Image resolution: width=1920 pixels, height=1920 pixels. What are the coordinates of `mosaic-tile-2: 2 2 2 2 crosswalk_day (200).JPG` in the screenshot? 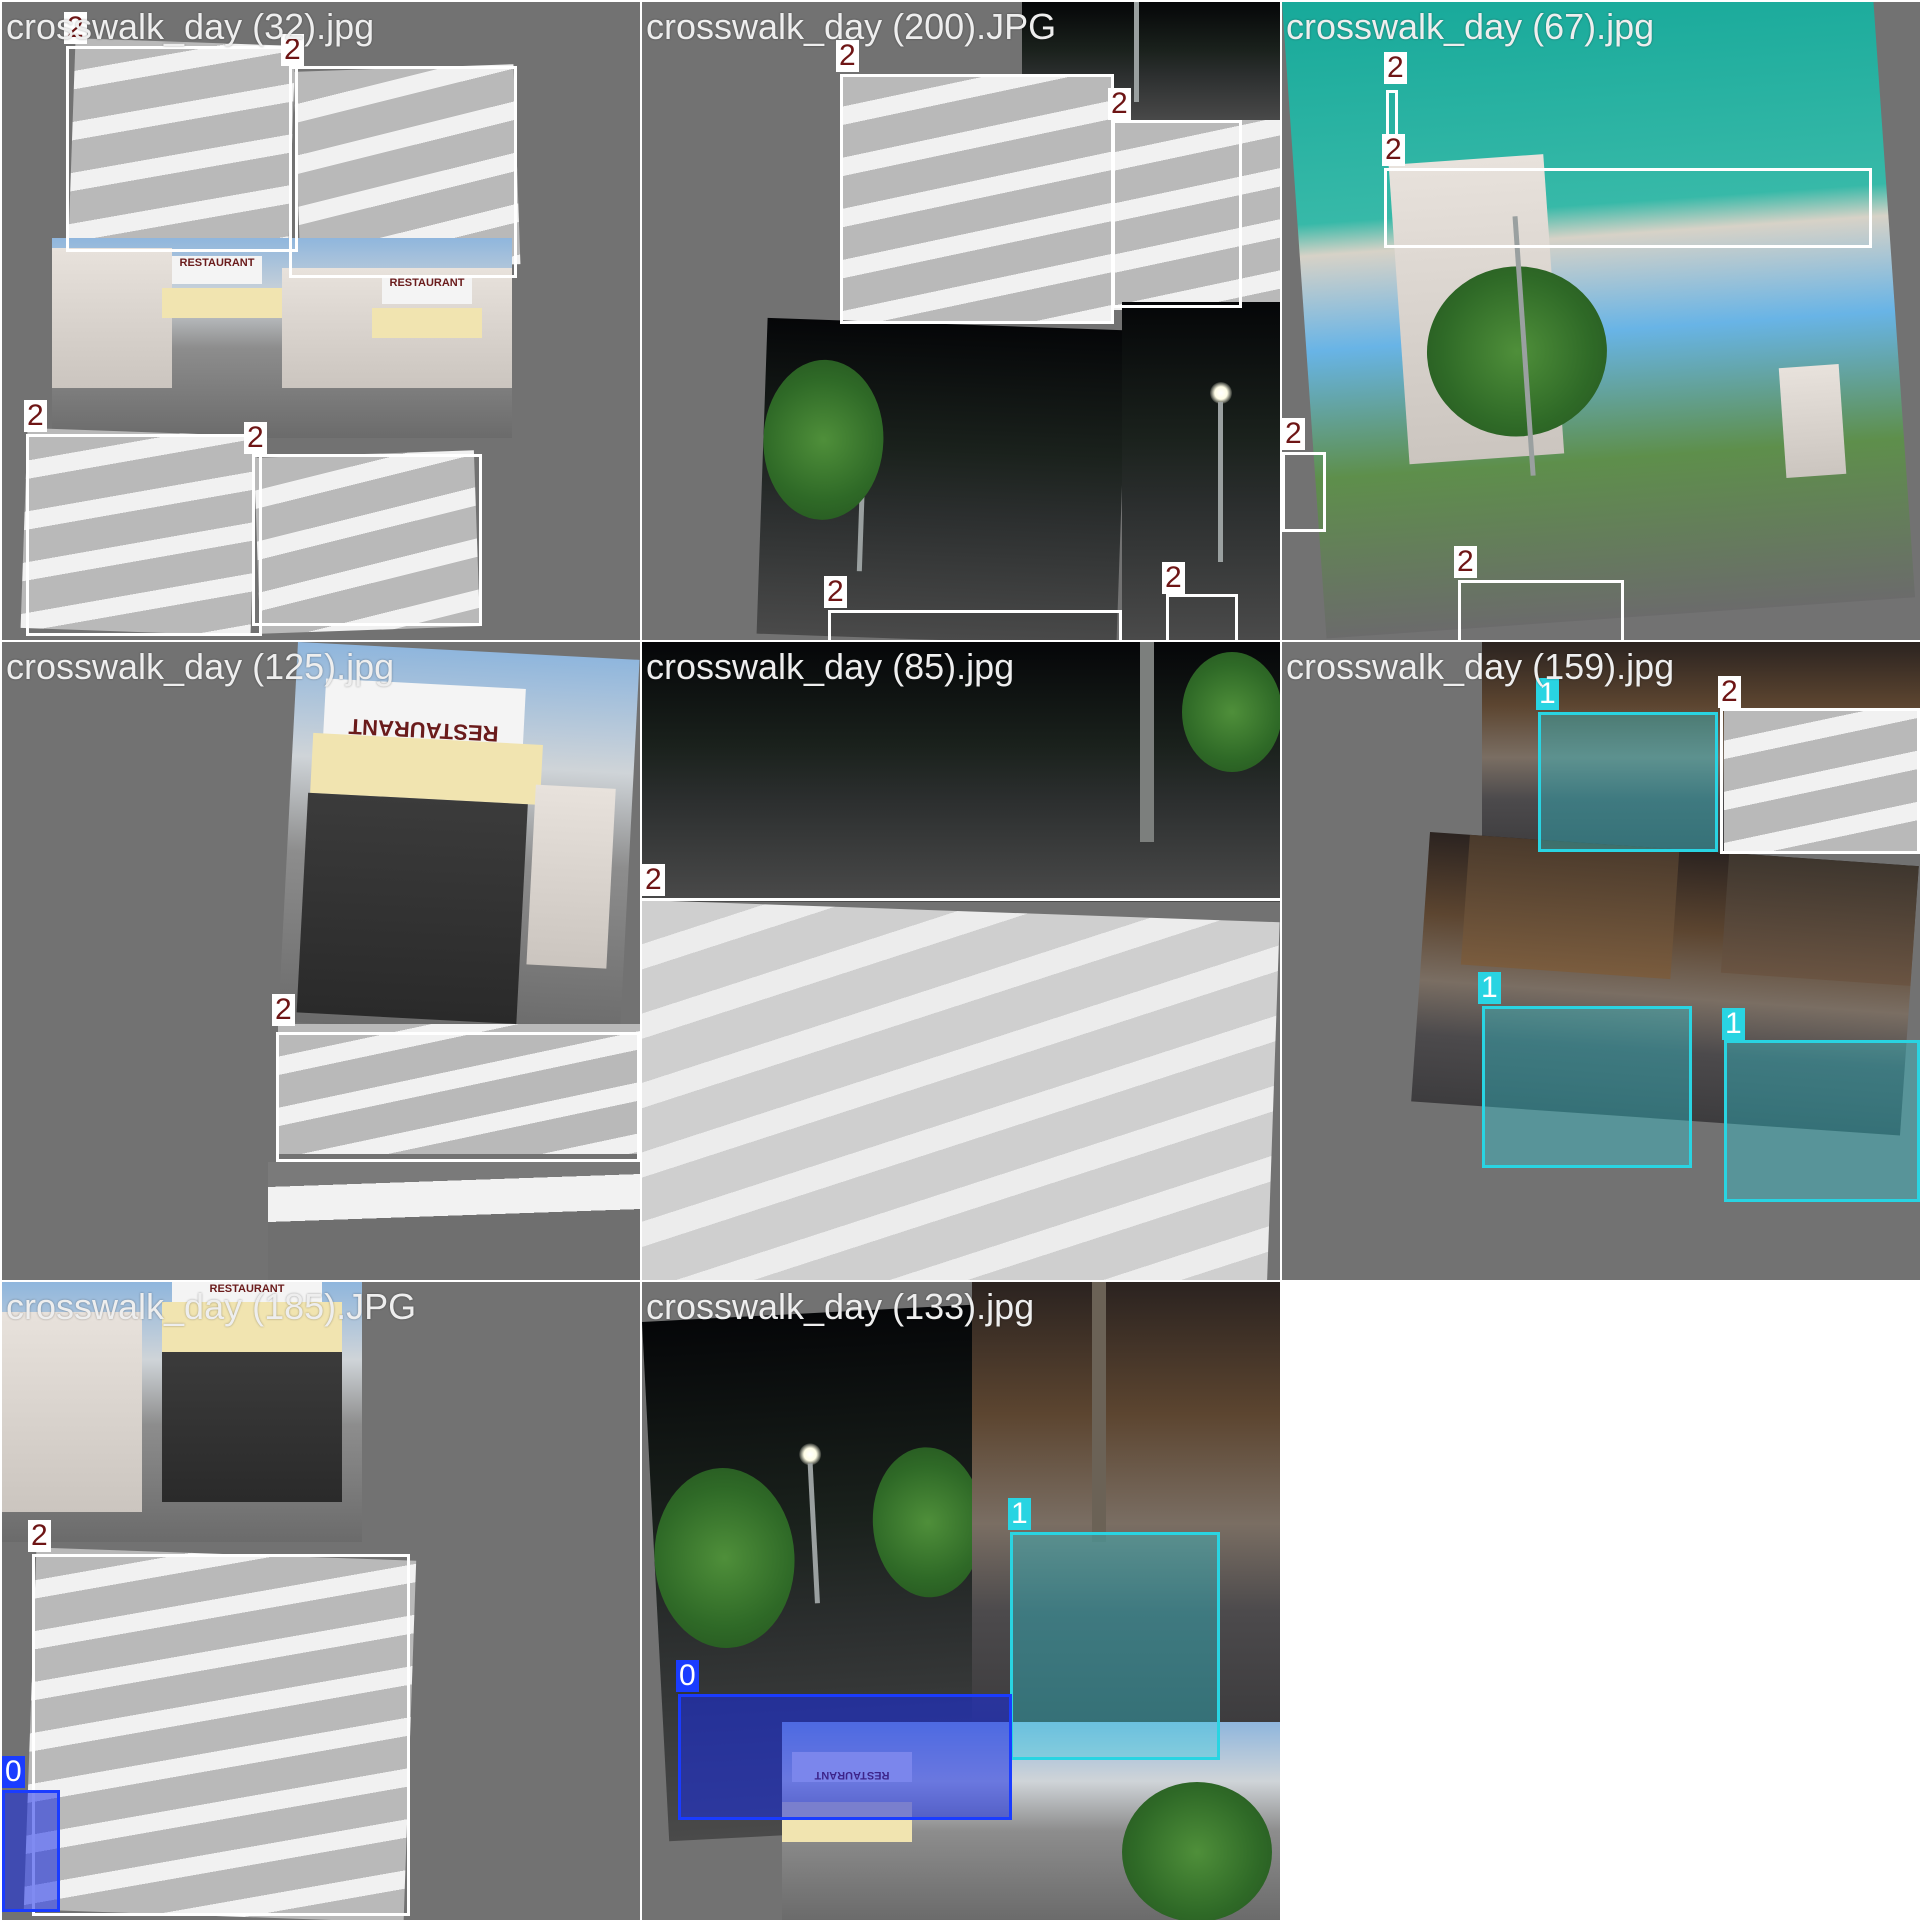 It's located at (961, 321).